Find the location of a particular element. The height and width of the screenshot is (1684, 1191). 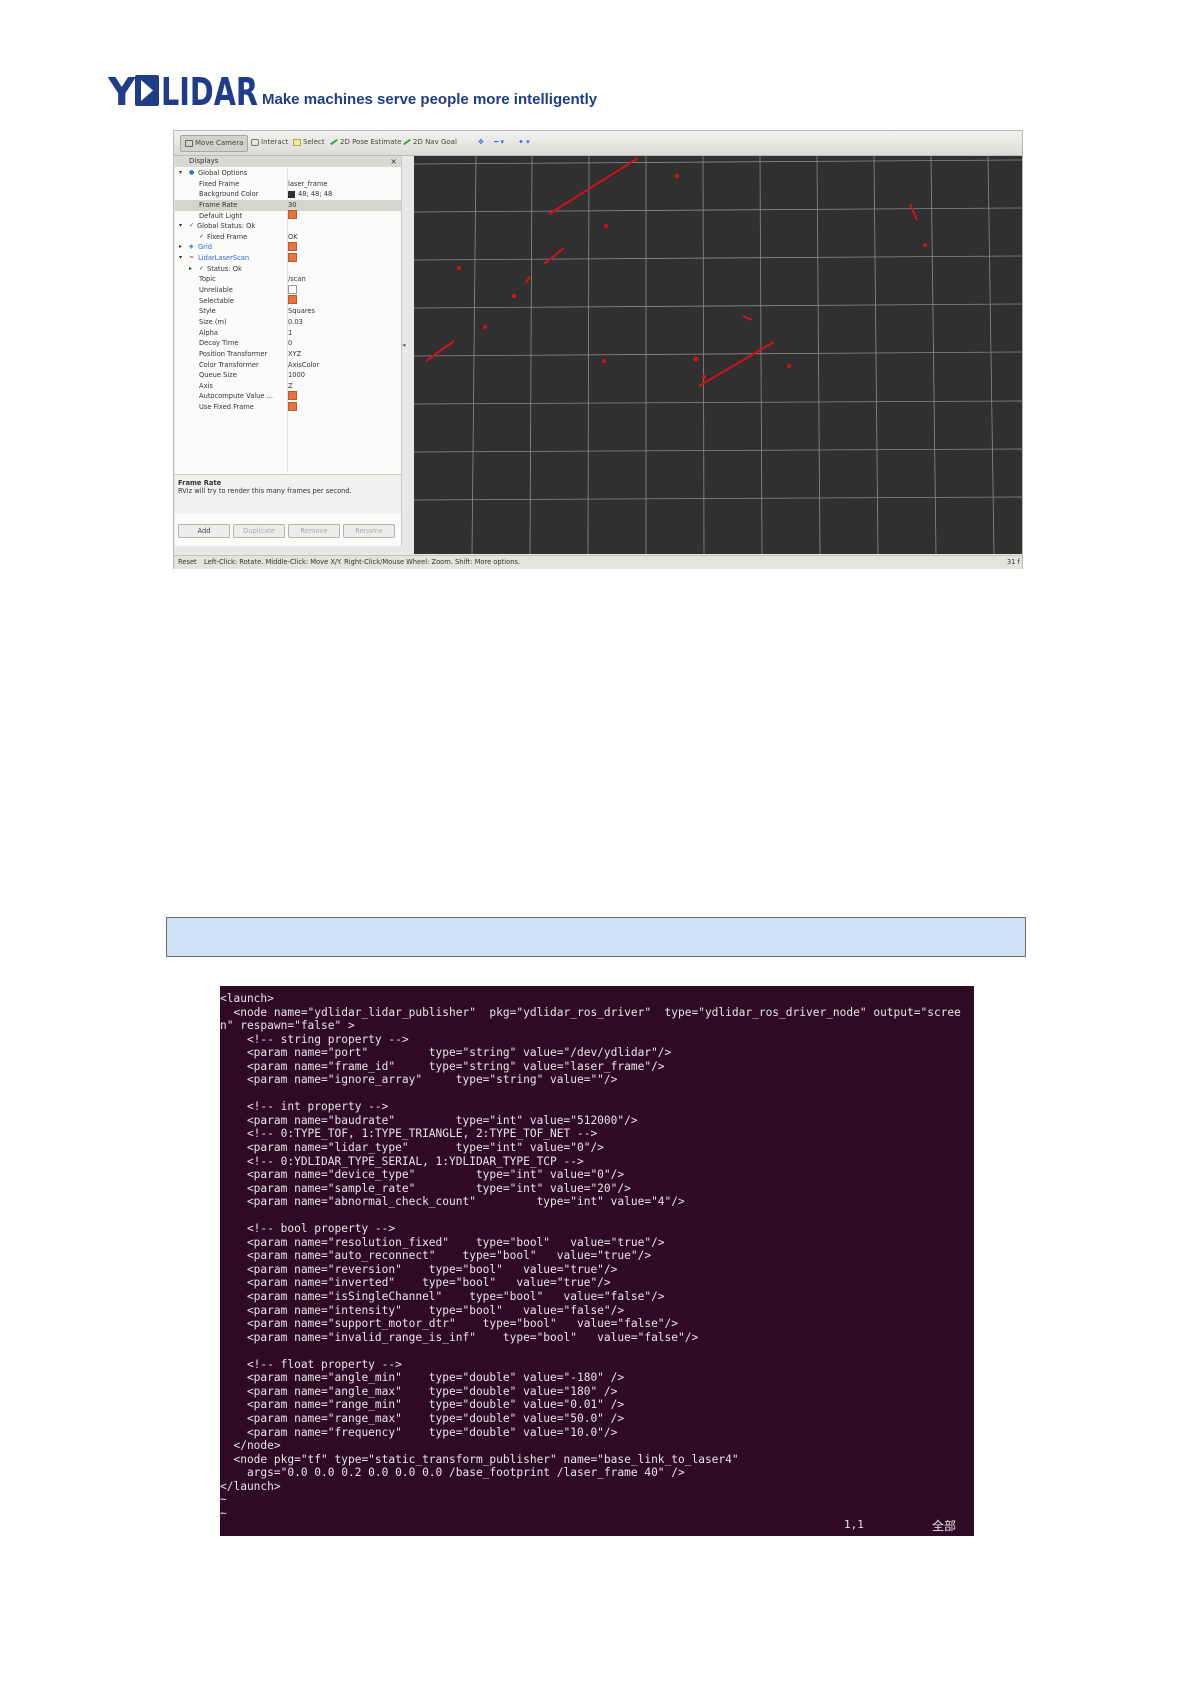

display-property-row: ▾ Global Options ● is located at coordinates (288, 173).